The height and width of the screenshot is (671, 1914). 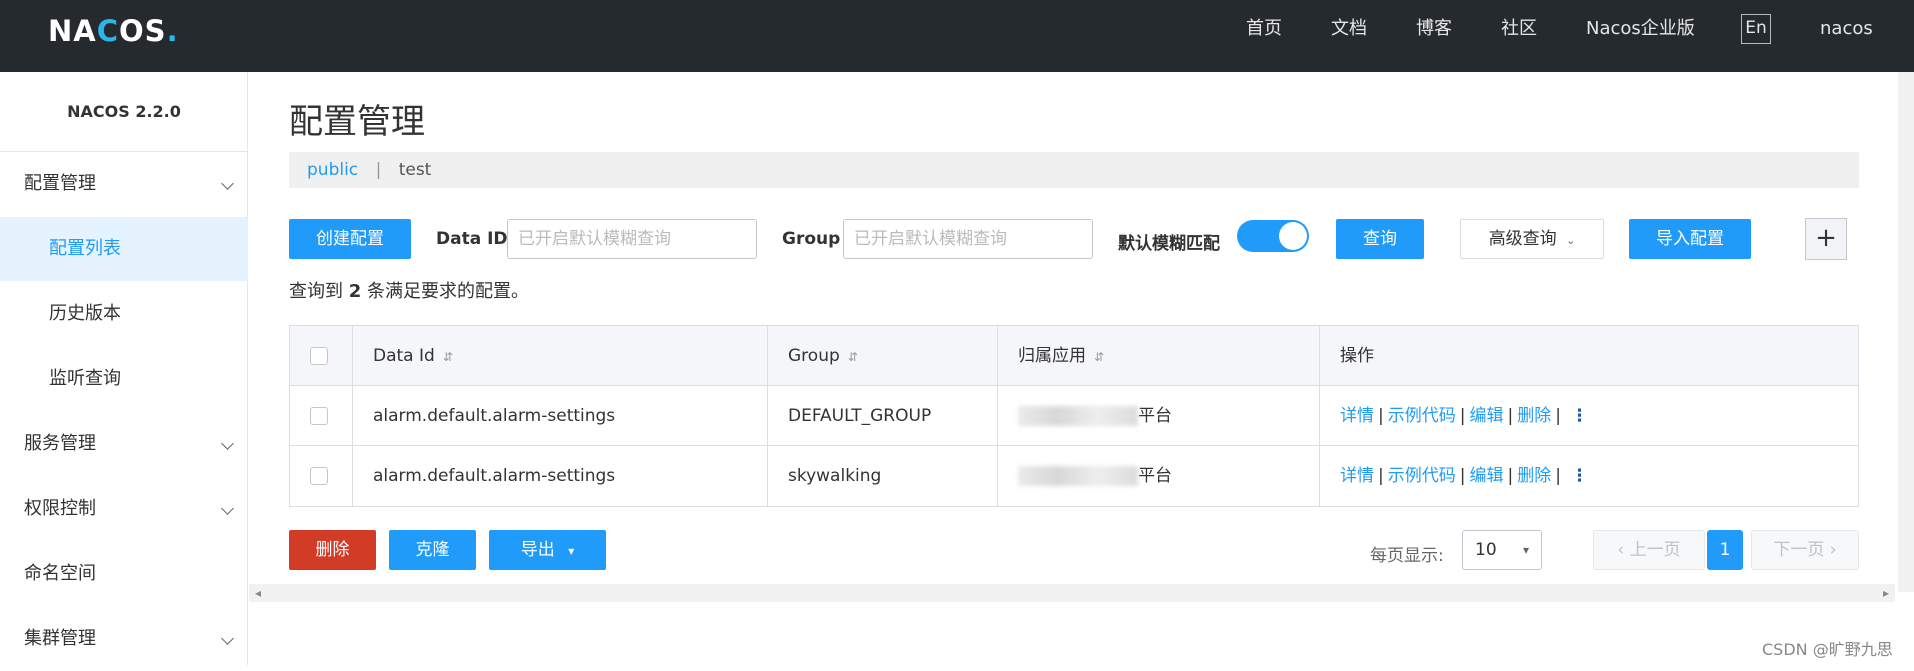 What do you see at coordinates (883, 356) in the screenshot?
I see `header-group: Group ⇵` at bounding box center [883, 356].